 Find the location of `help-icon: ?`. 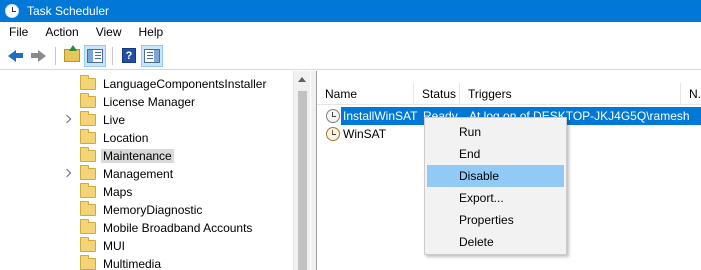

help-icon: ? is located at coordinates (129, 55).